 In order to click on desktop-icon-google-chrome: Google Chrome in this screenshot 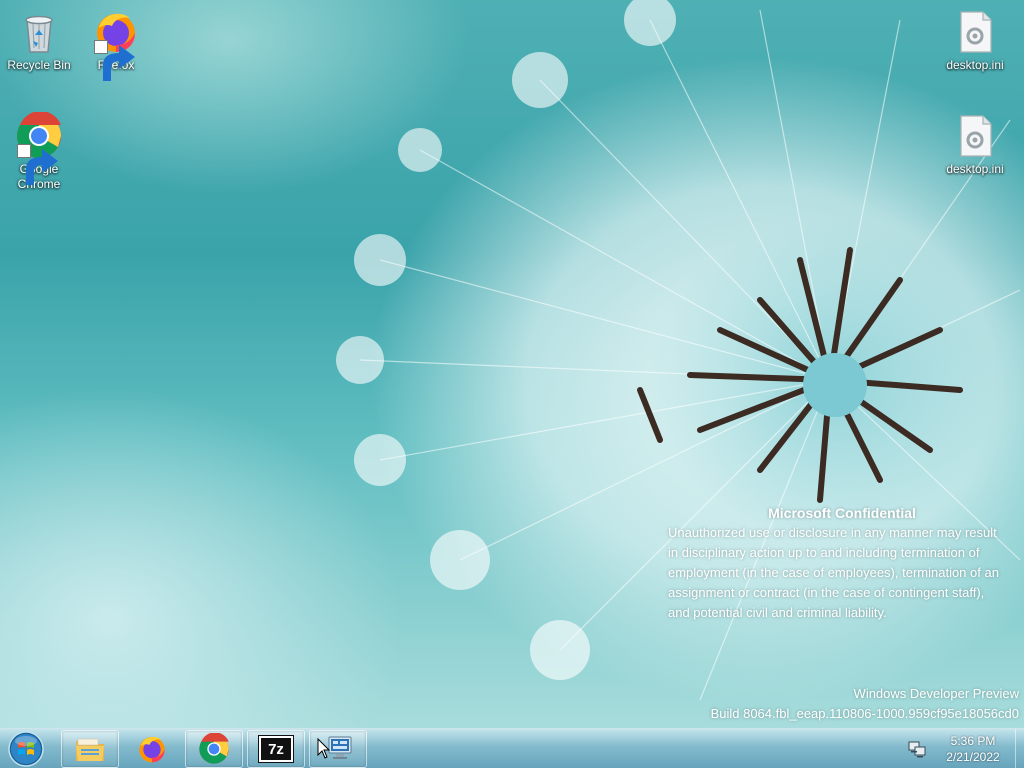, I will do `click(39, 152)`.